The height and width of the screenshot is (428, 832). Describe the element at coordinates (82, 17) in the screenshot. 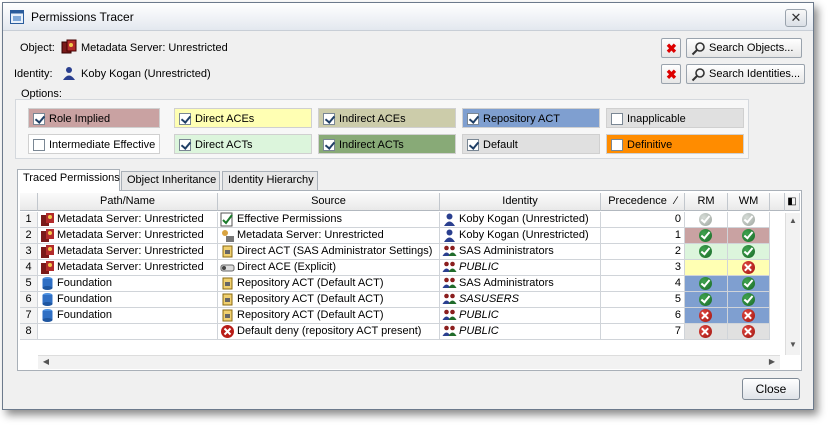

I see `window-title: Permissions Tracer` at that location.